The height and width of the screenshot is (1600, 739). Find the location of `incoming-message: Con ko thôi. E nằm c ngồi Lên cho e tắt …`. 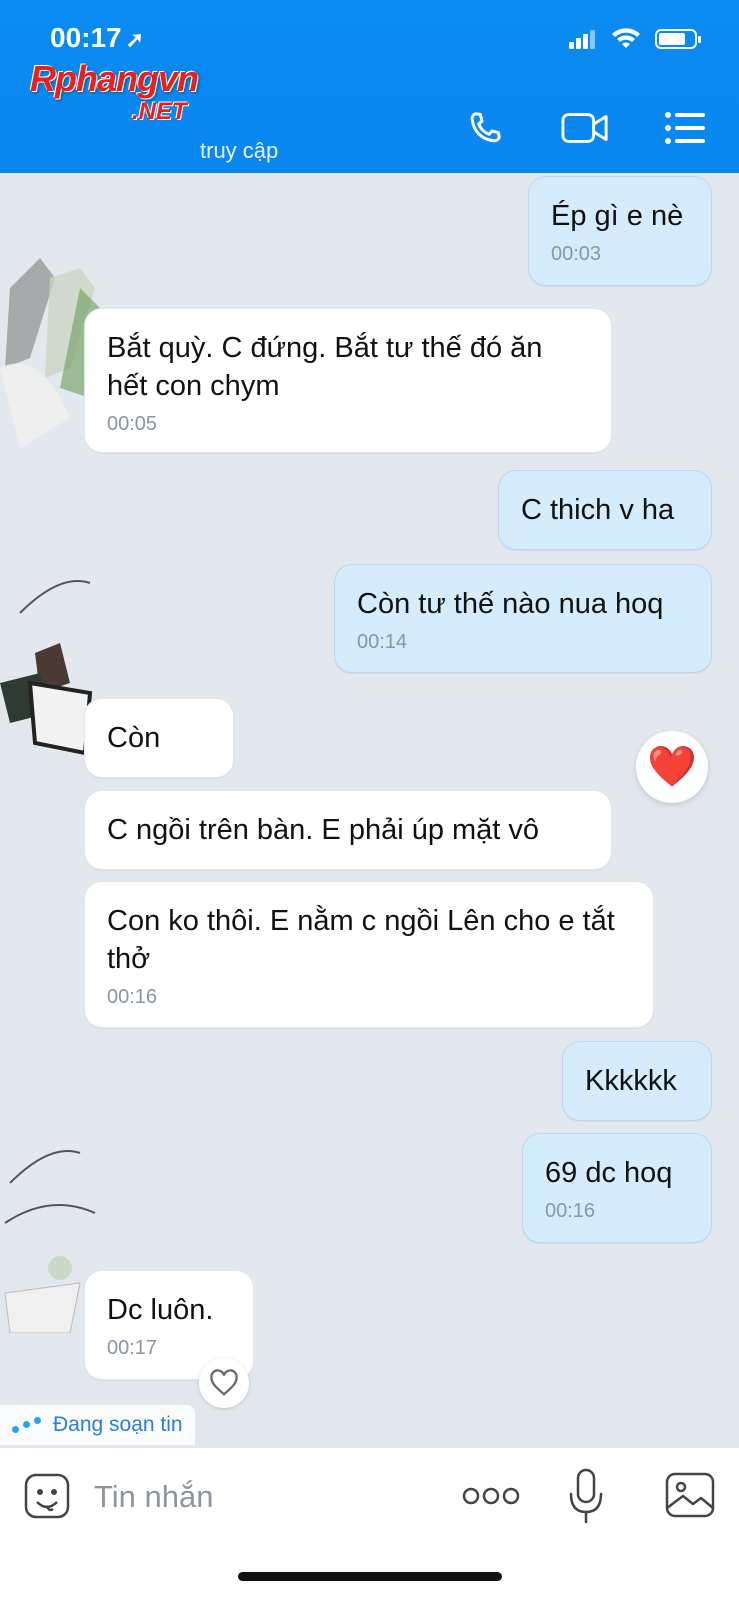

incoming-message: Con ko thôi. E nằm c ngồi Lên cho e tắt … is located at coordinates (369, 954).